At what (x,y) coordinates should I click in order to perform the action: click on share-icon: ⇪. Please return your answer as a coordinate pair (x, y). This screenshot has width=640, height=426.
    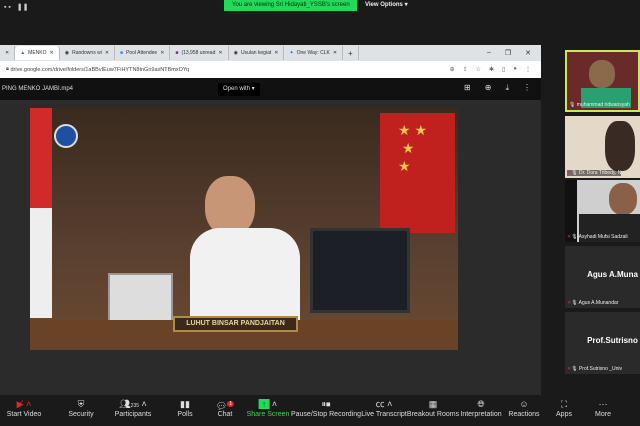
    Looking at the image, I should click on (465, 69).